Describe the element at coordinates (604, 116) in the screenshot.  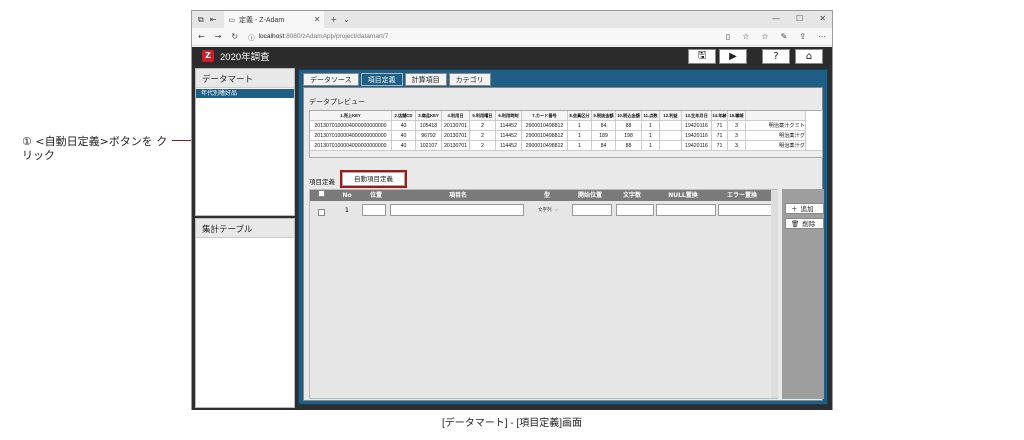
I see `preview-header-cell: 9.税抜金額` at that location.